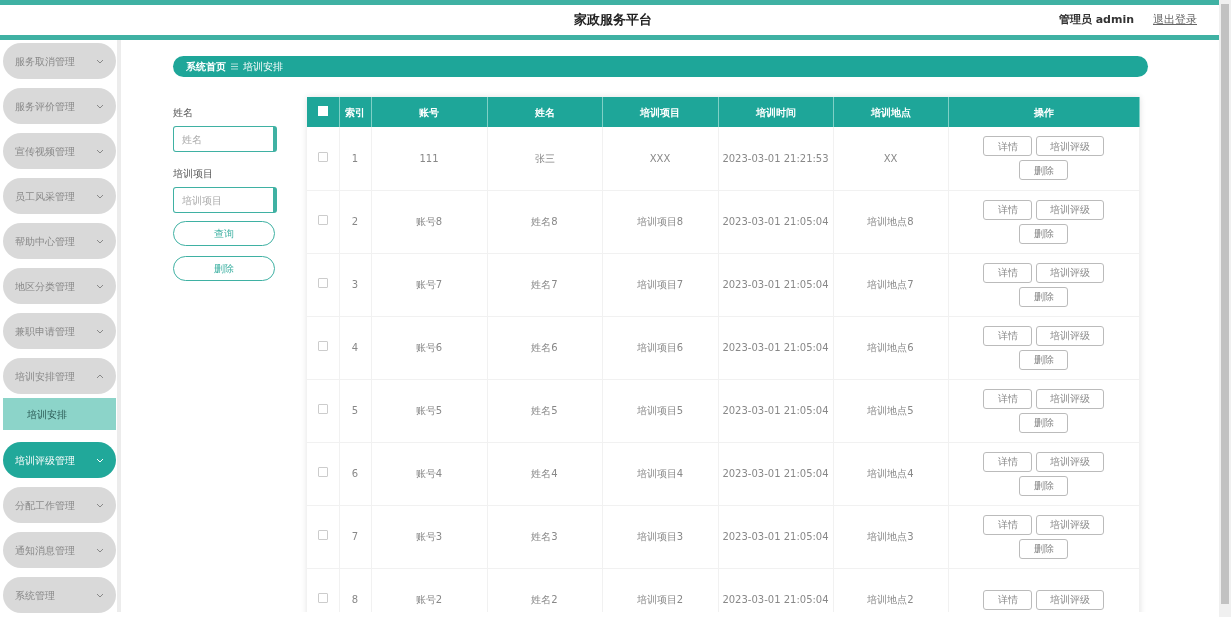  Describe the element at coordinates (660, 112) in the screenshot. I see `column-header: 培训项目` at that location.